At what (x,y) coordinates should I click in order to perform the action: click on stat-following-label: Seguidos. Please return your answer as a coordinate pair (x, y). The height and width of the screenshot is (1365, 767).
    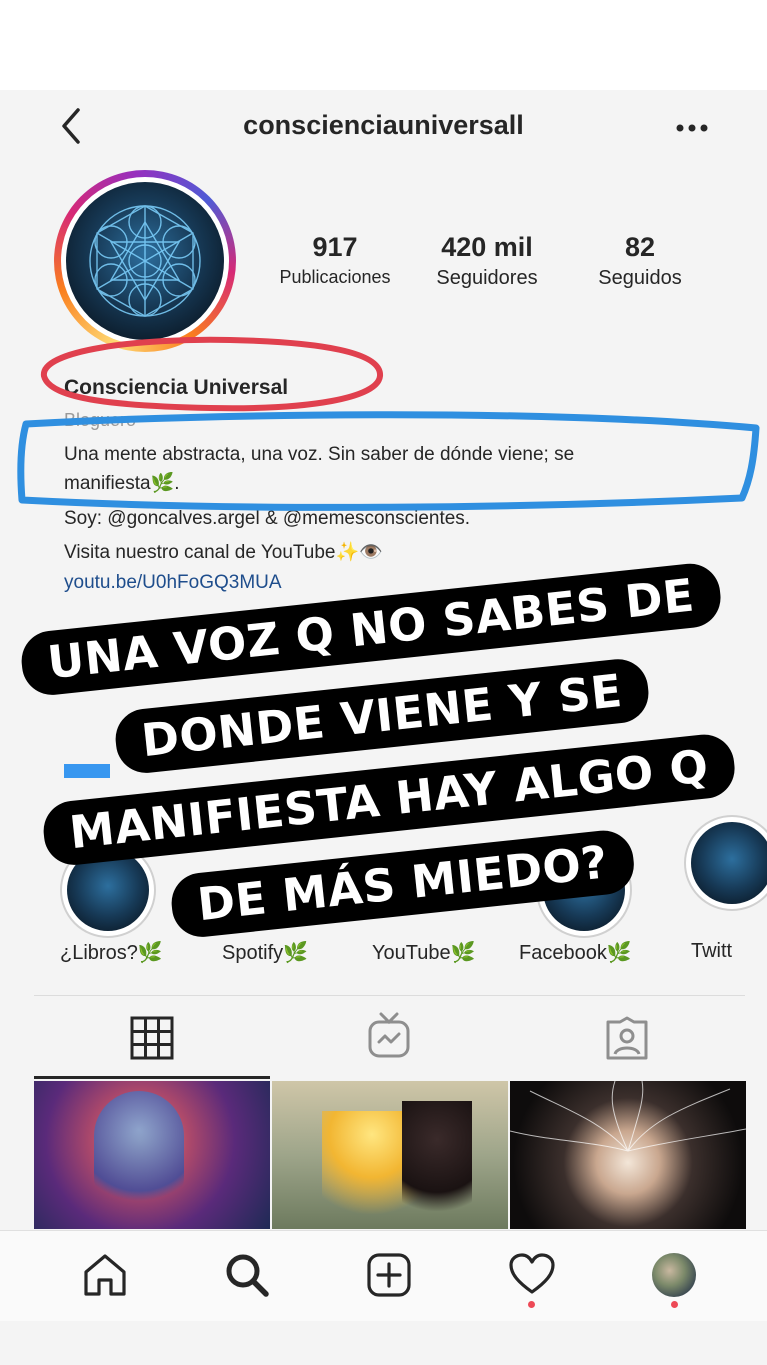
    Looking at the image, I should click on (640, 278).